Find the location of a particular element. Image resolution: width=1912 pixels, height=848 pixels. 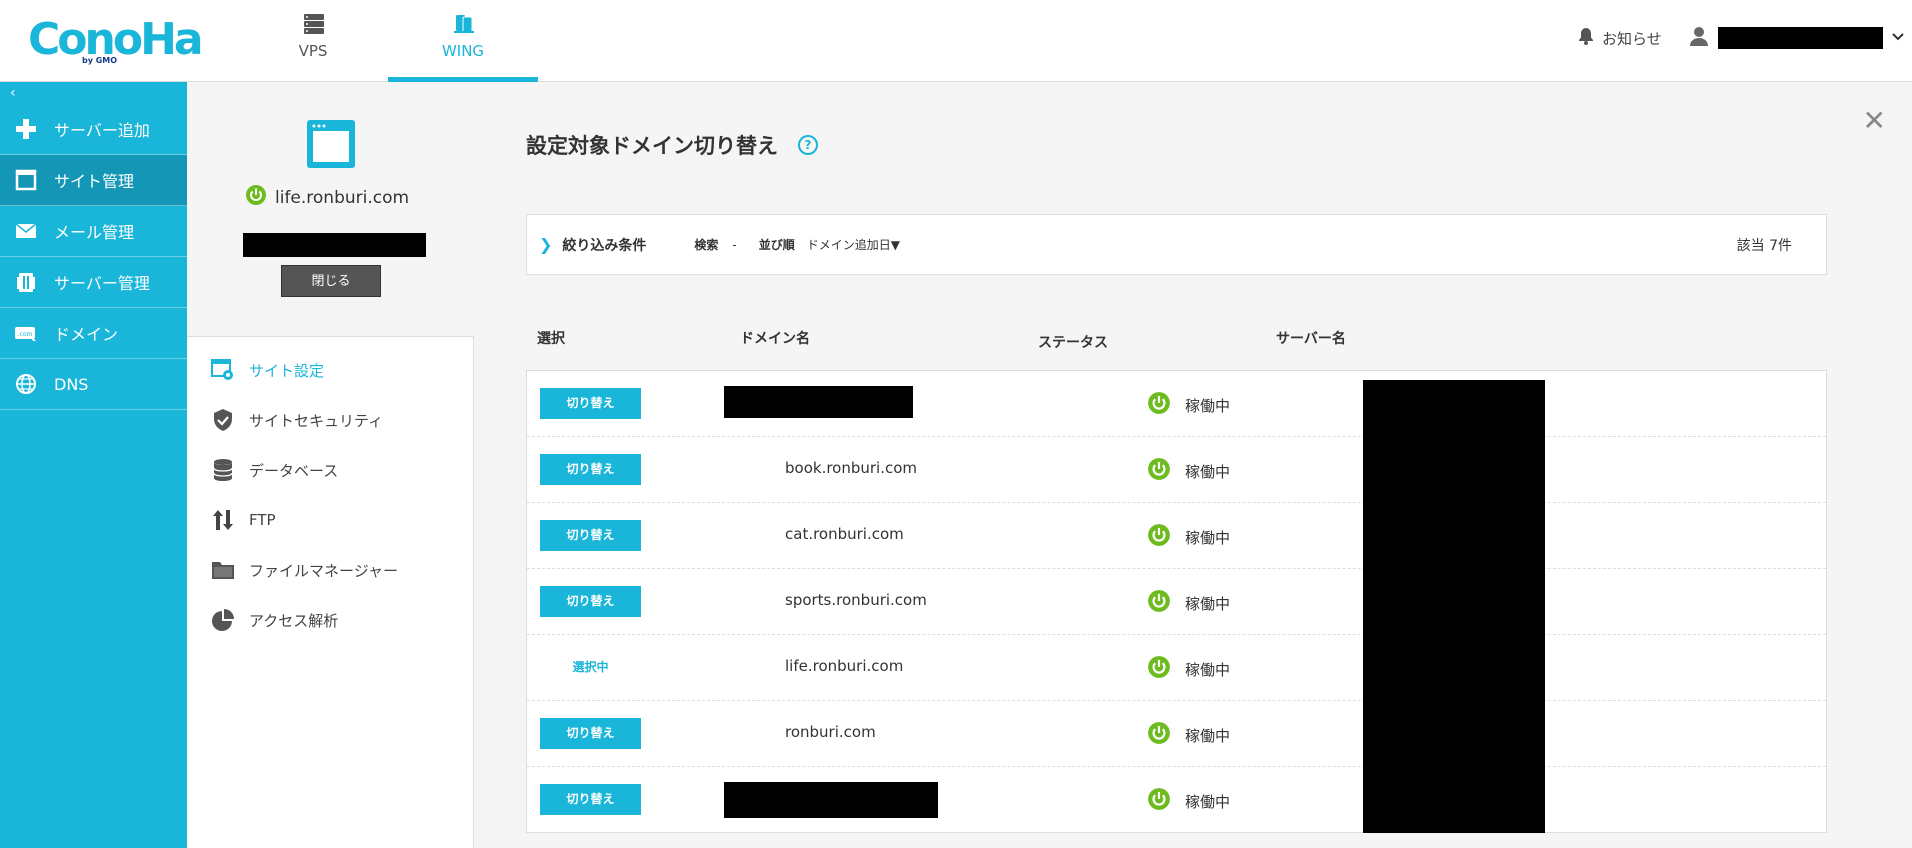

menu-item-file-manager: ファイルマネージャー is located at coordinates (330, 570).